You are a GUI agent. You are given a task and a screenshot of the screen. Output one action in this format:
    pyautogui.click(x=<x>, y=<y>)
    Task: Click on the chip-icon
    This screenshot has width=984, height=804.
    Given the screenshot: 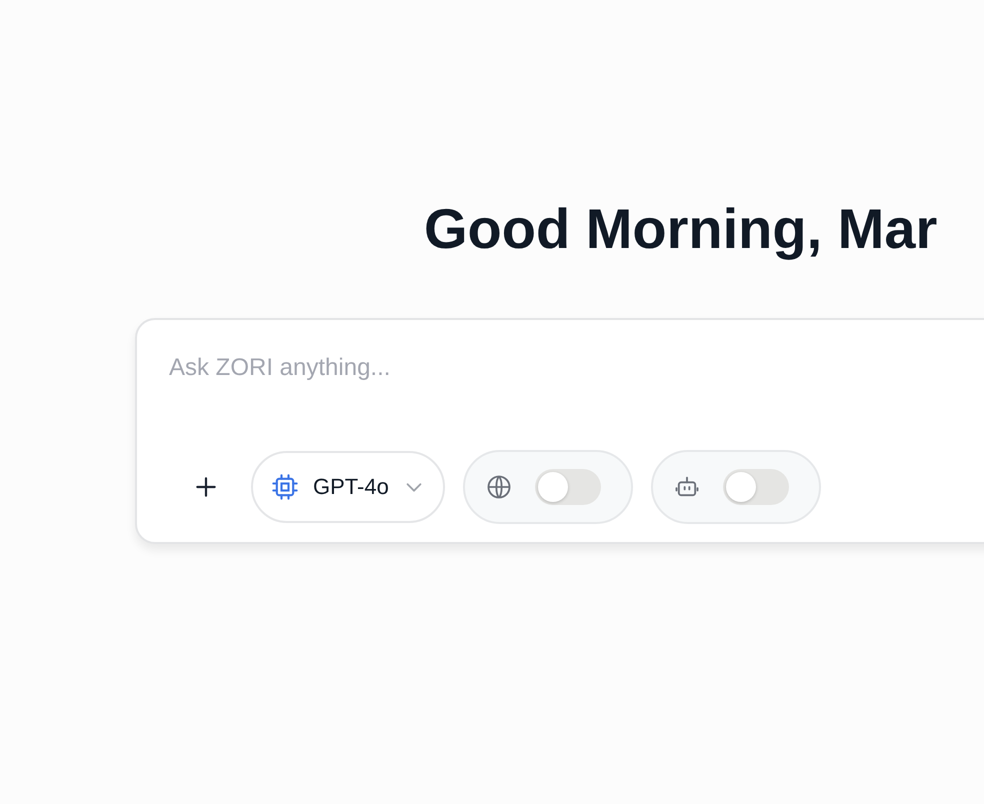 What is the action you would take?
    pyautogui.click(x=285, y=487)
    